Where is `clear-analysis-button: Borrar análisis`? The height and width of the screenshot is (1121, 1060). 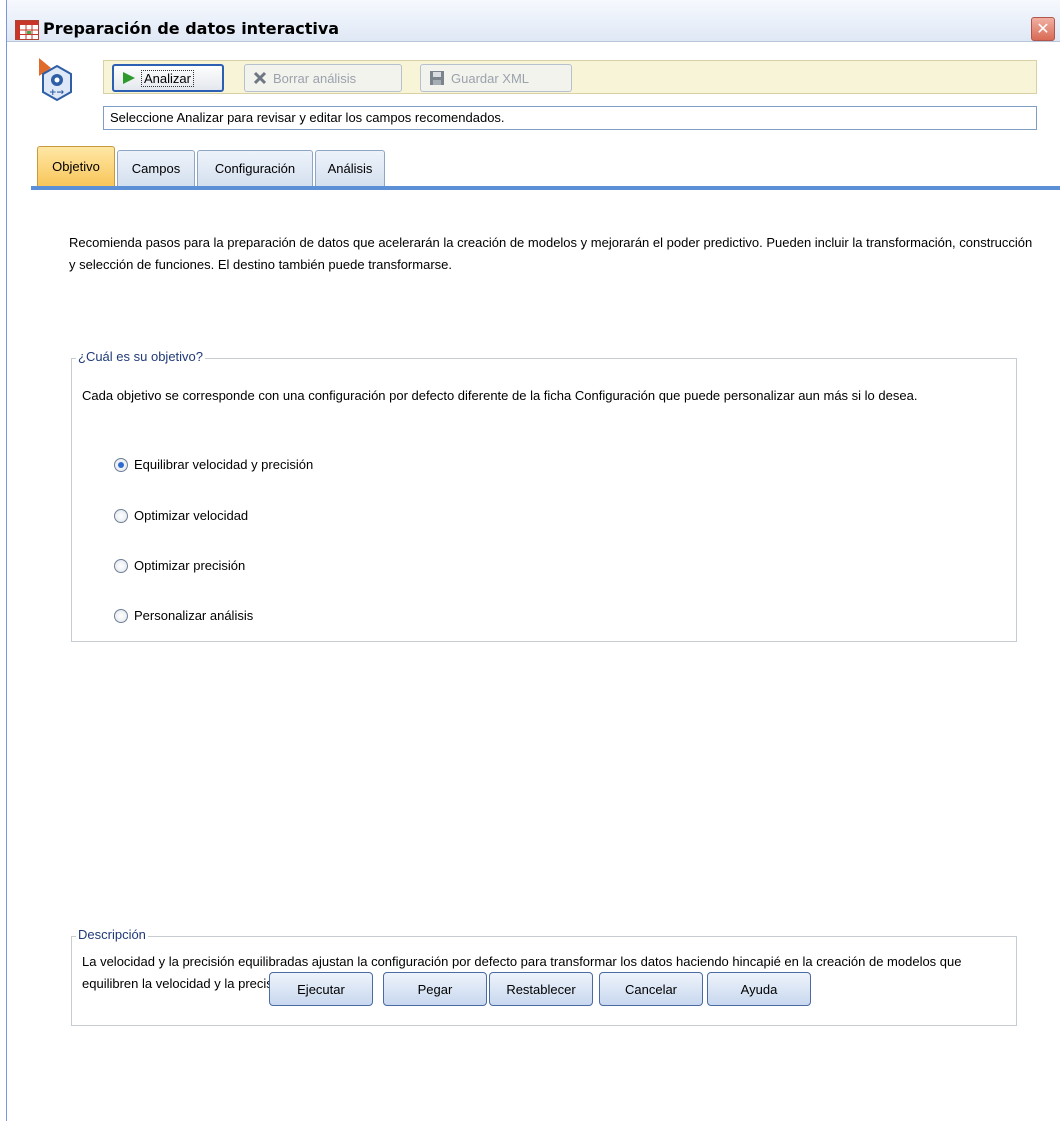 clear-analysis-button: Borrar análisis is located at coordinates (323, 78).